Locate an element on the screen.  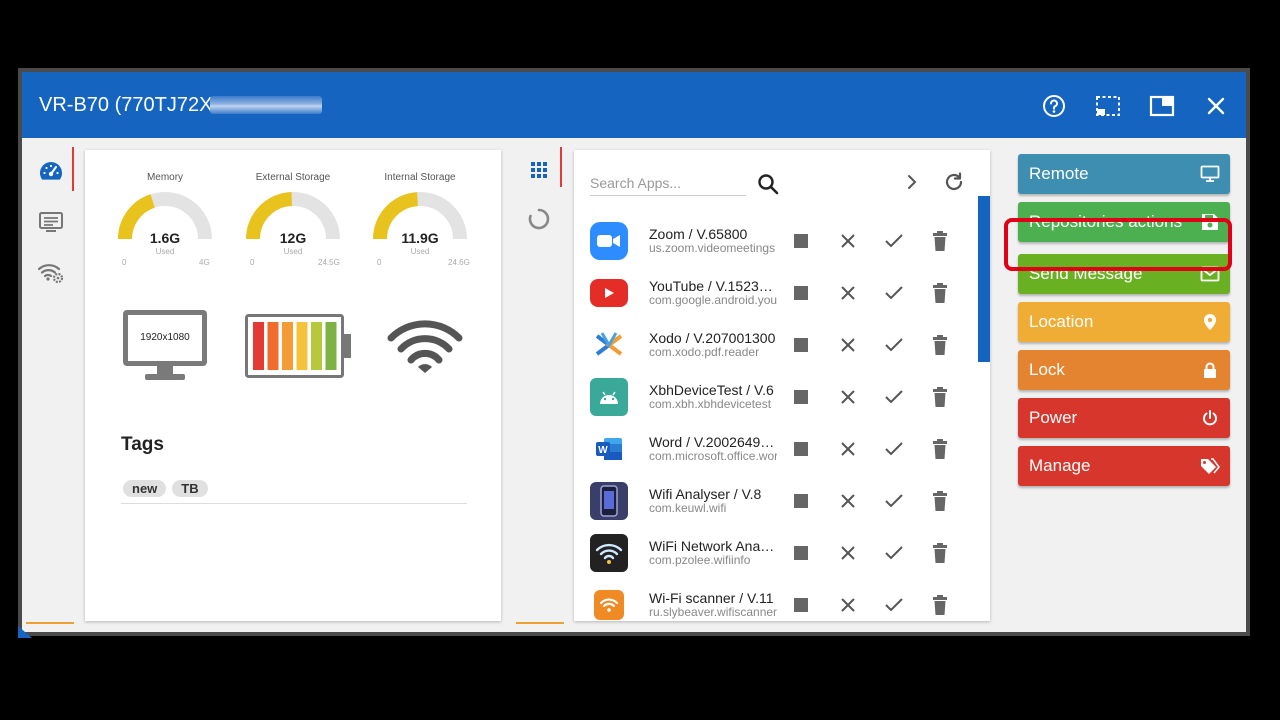
action-button-label: Lock is located at coordinates (1047, 369).